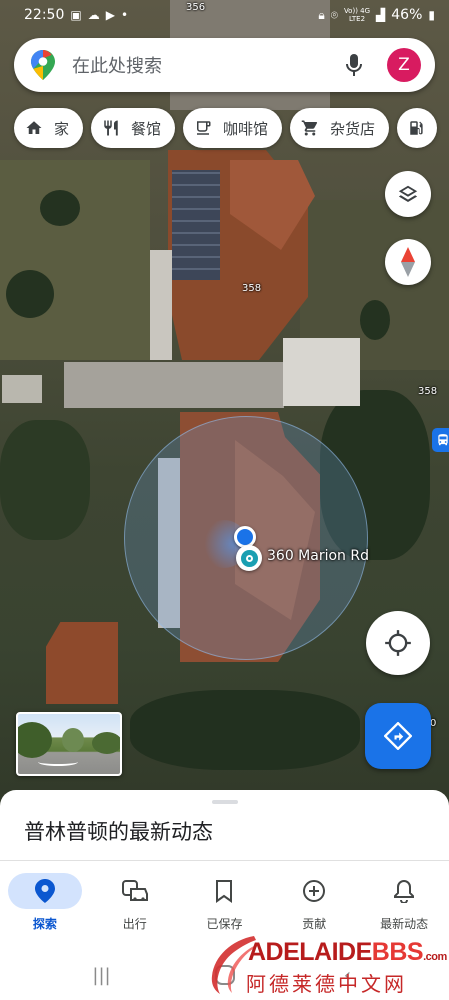 The image size is (449, 1000). What do you see at coordinates (326, 984) in the screenshot?
I see `watermark-brand-cn: 阿德莱德中文网` at bounding box center [326, 984].